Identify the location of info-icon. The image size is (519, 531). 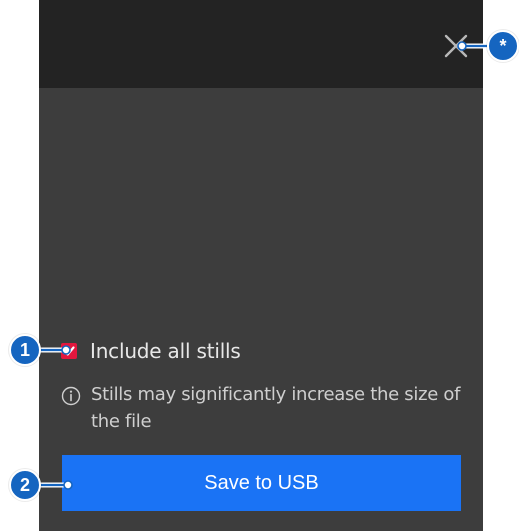
(71, 396).